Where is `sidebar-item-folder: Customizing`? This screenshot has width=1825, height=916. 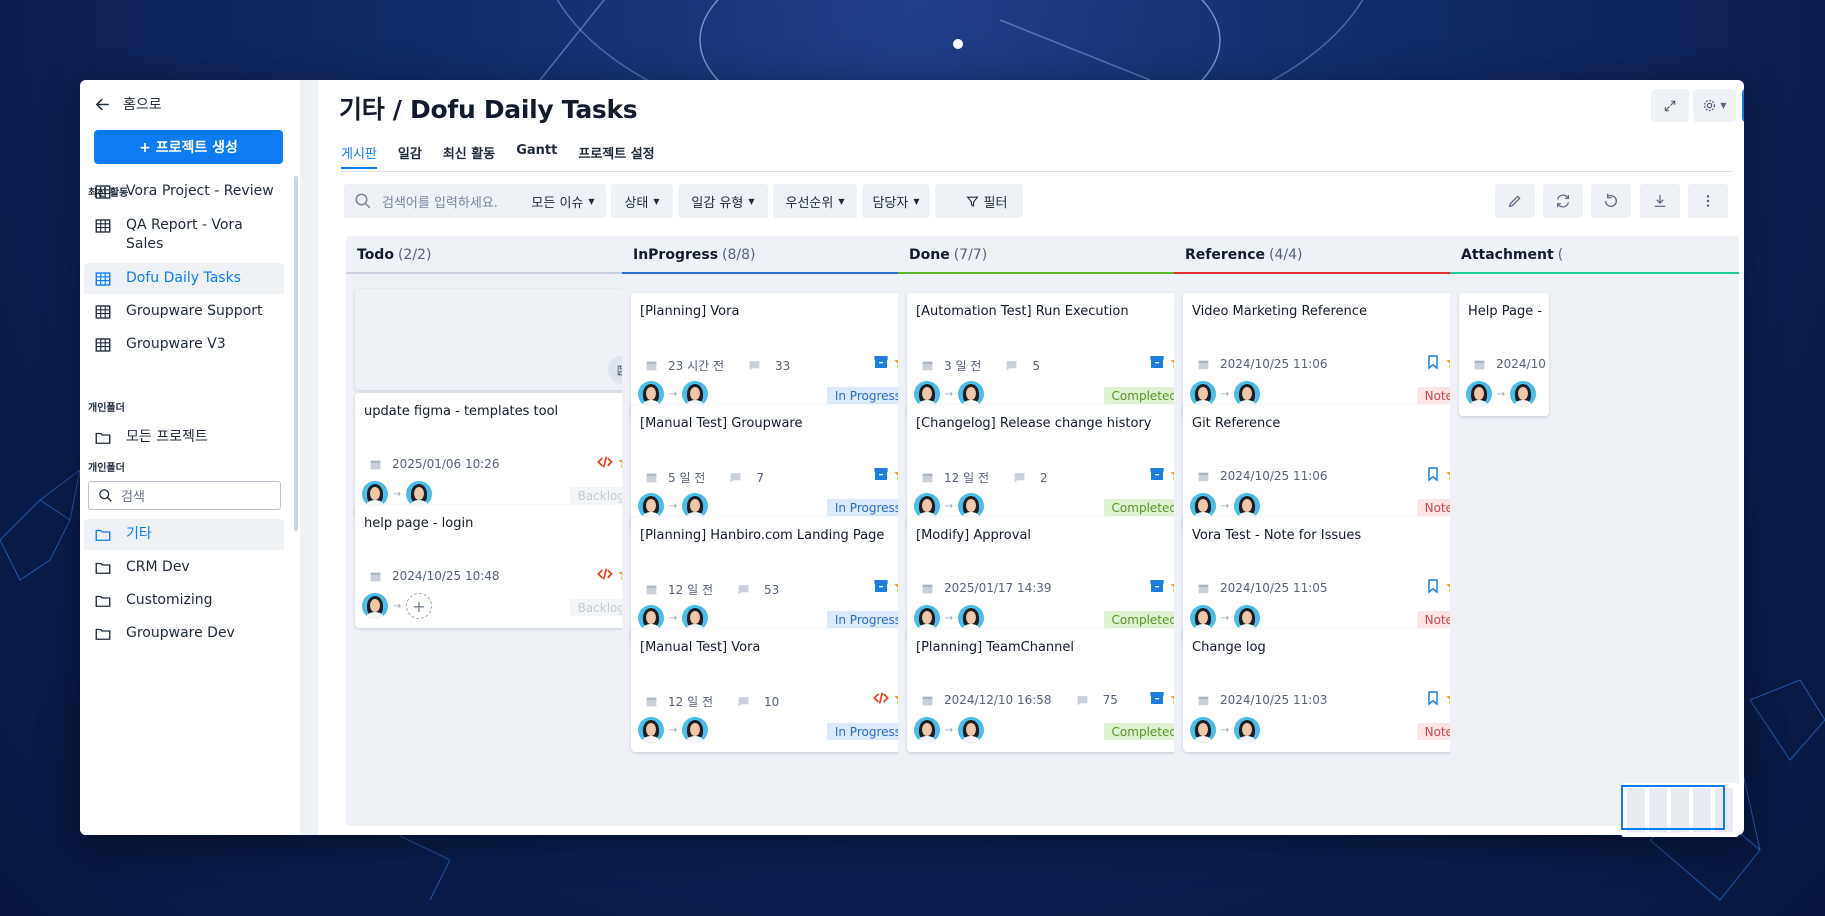
sidebar-item-folder: Customizing is located at coordinates (184, 600).